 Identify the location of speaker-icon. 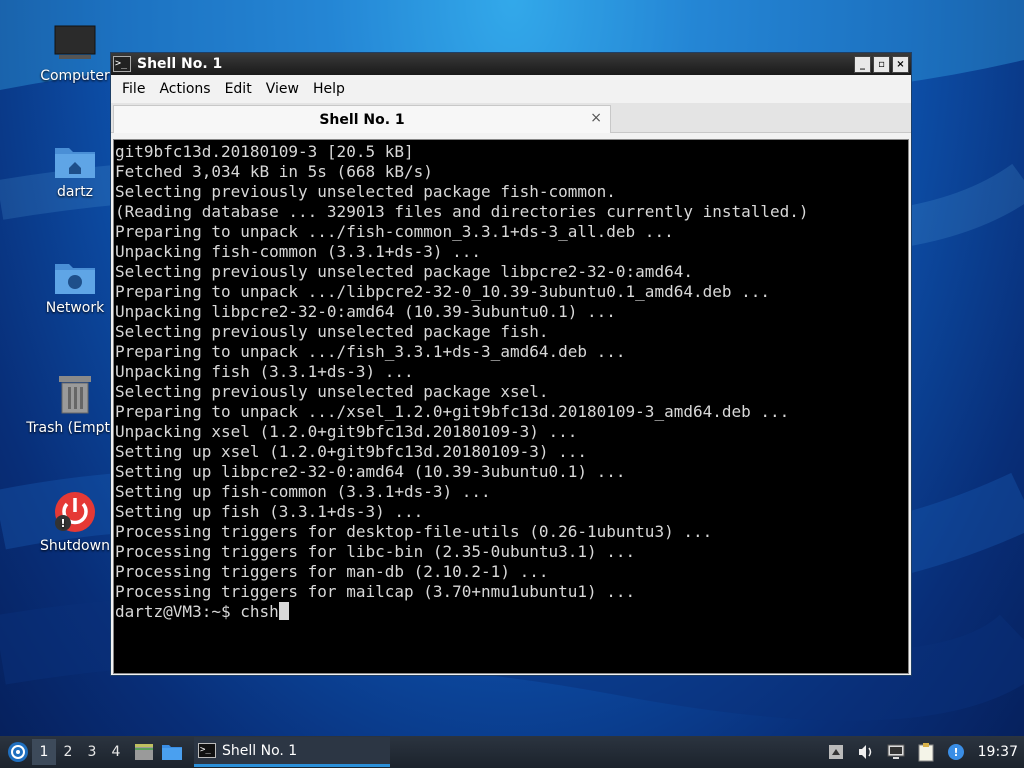
(864, 752).